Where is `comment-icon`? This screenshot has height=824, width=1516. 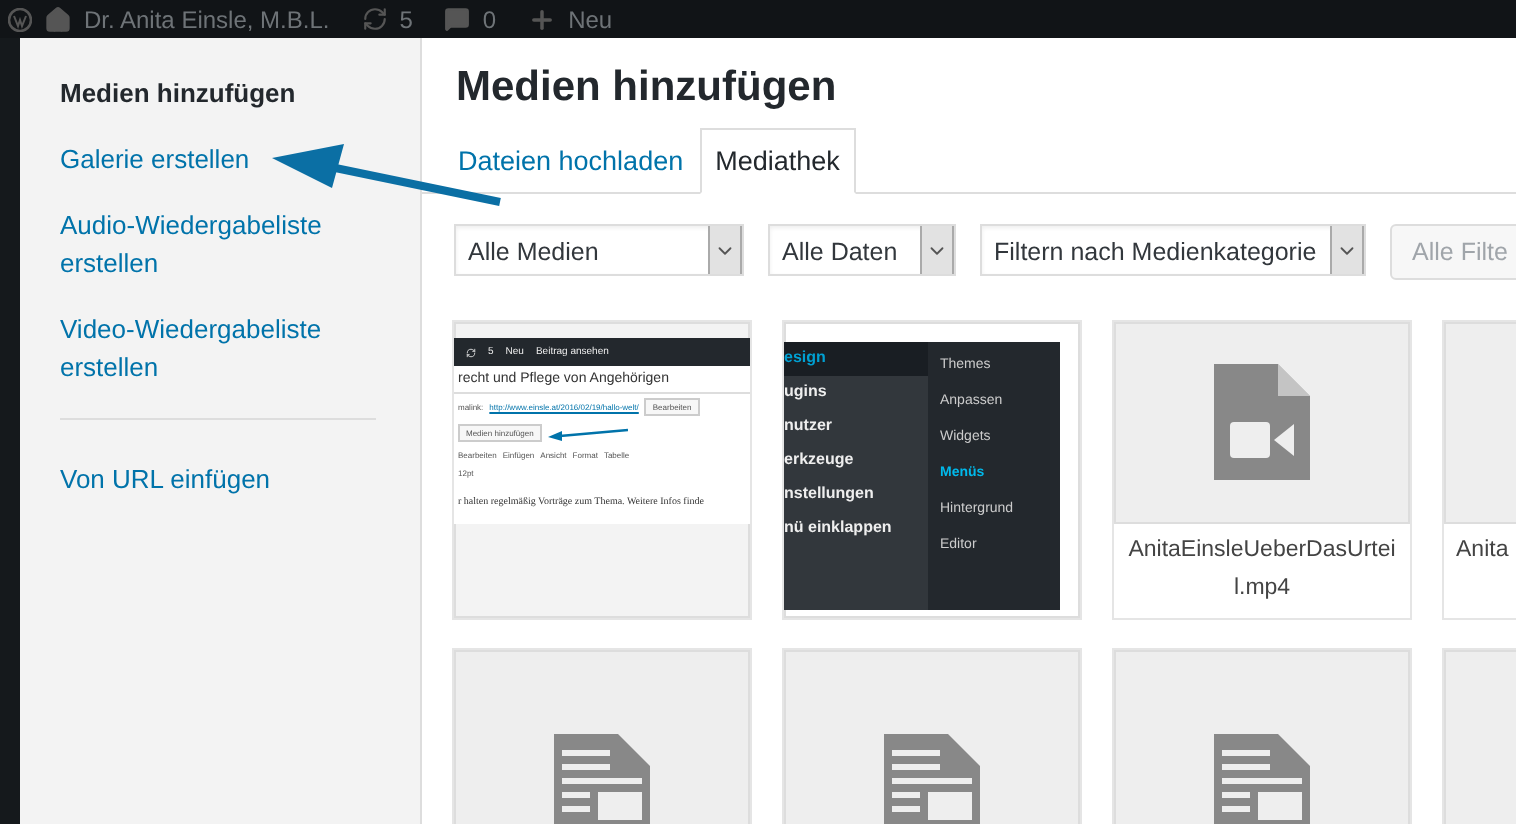 comment-icon is located at coordinates (457, 19).